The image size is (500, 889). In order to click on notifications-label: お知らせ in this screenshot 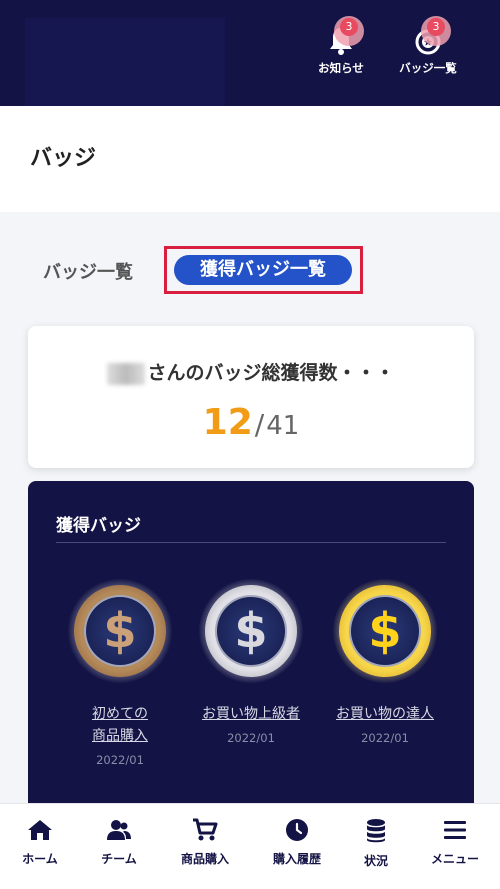, I will do `click(341, 68)`.